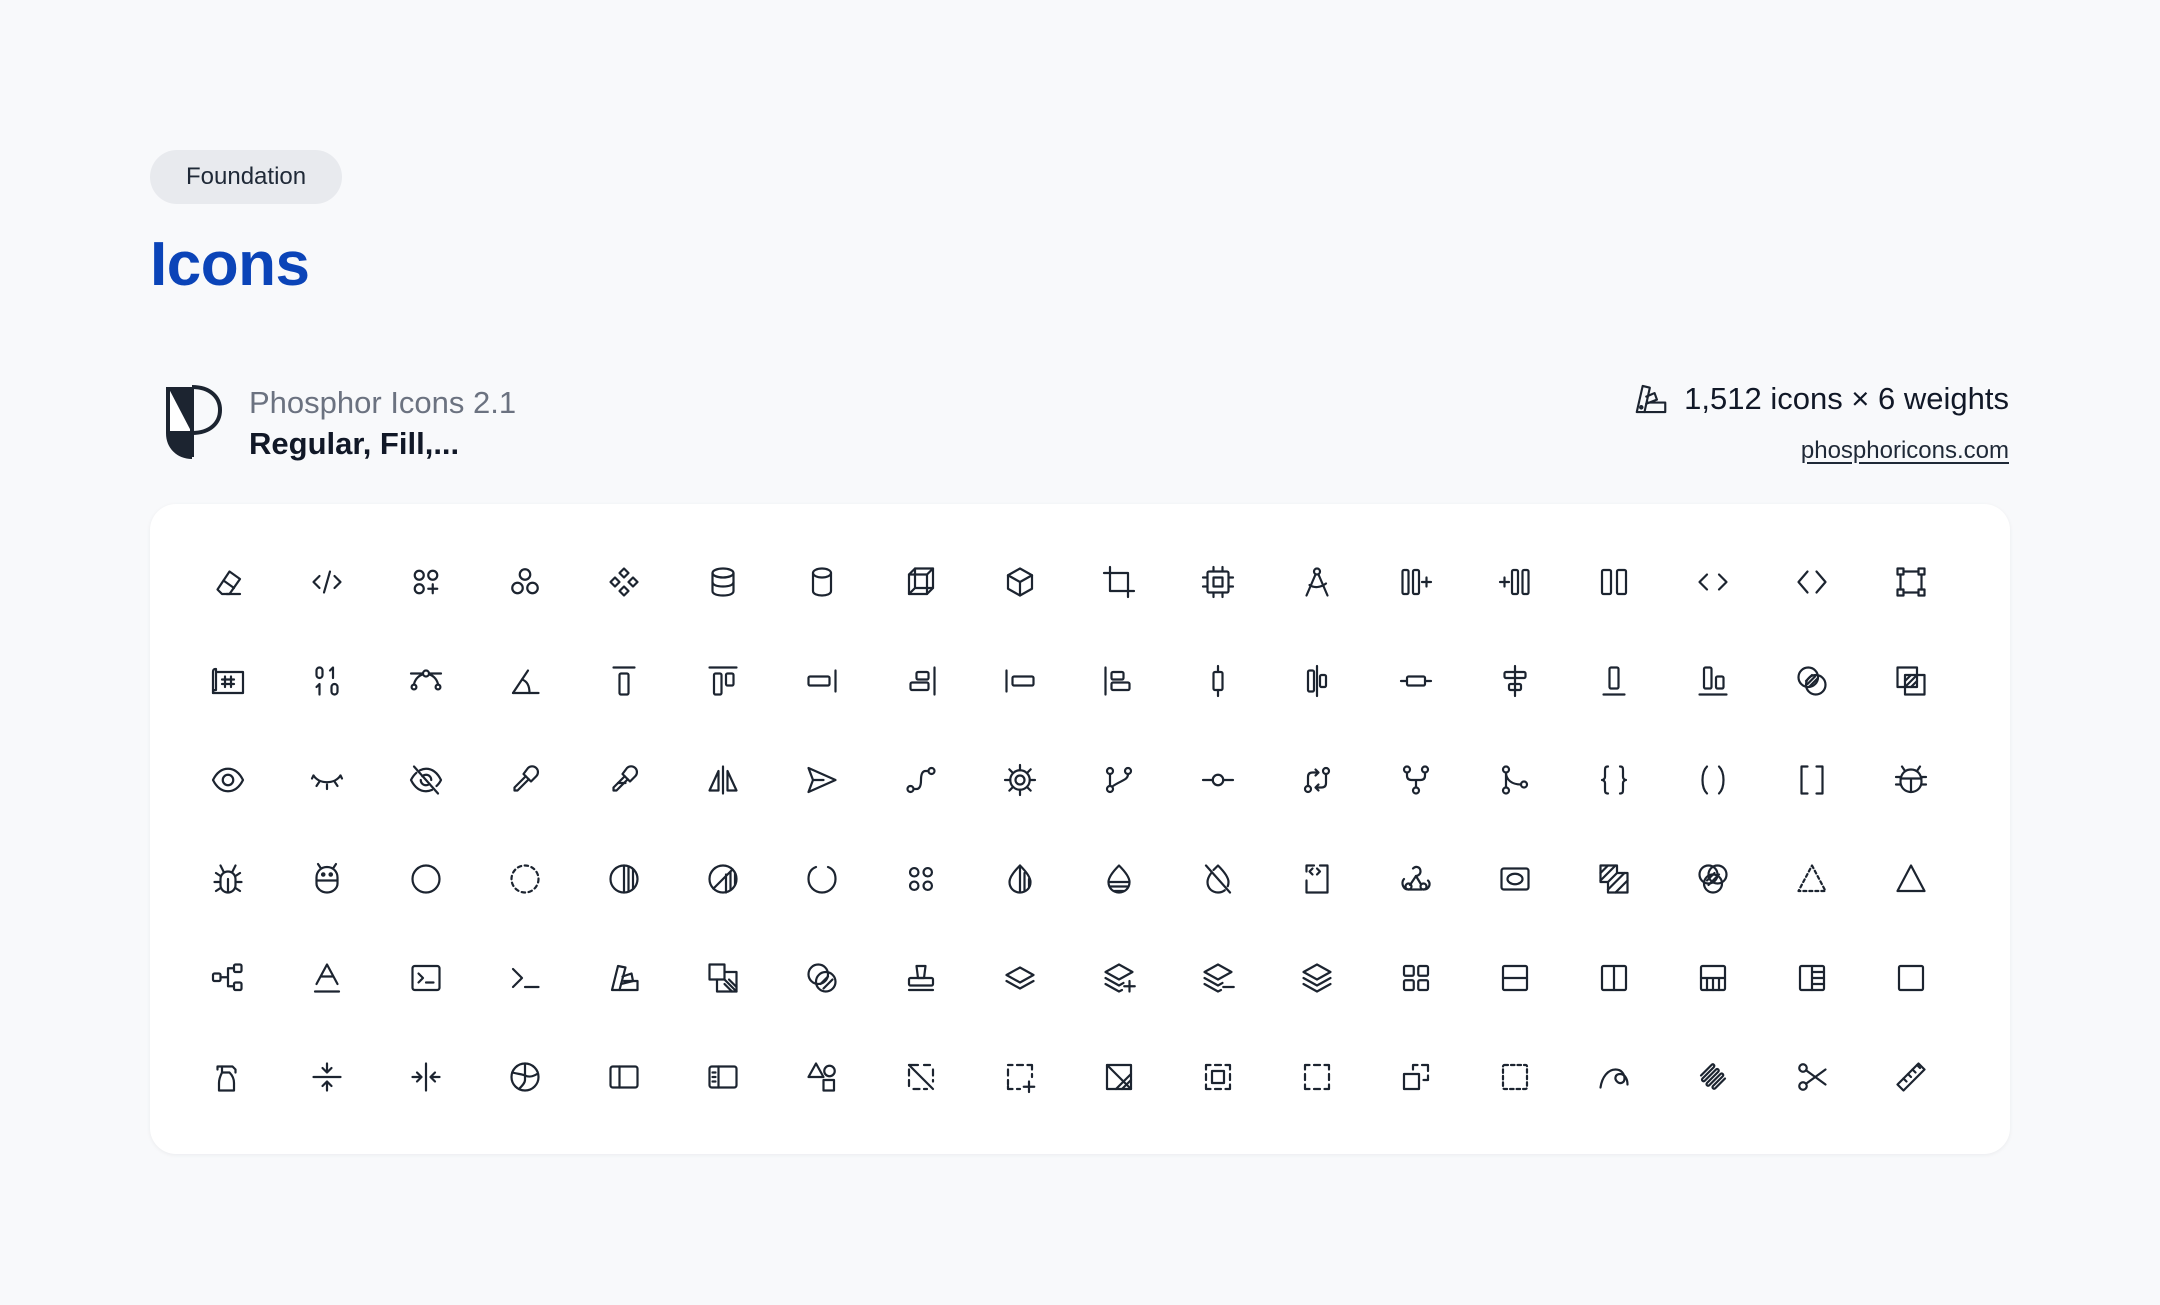 This screenshot has width=2160, height=1305. Describe the element at coordinates (723, 681) in the screenshot. I see `icon-tile-align-top` at that location.